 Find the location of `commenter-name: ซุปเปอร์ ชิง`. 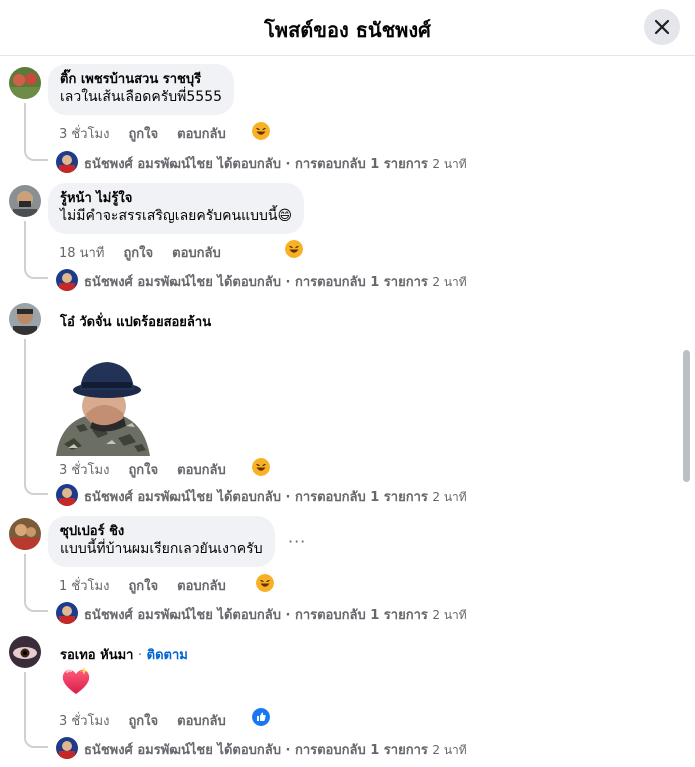

commenter-name: ซุปเปอร์ ชิง is located at coordinates (161, 531).